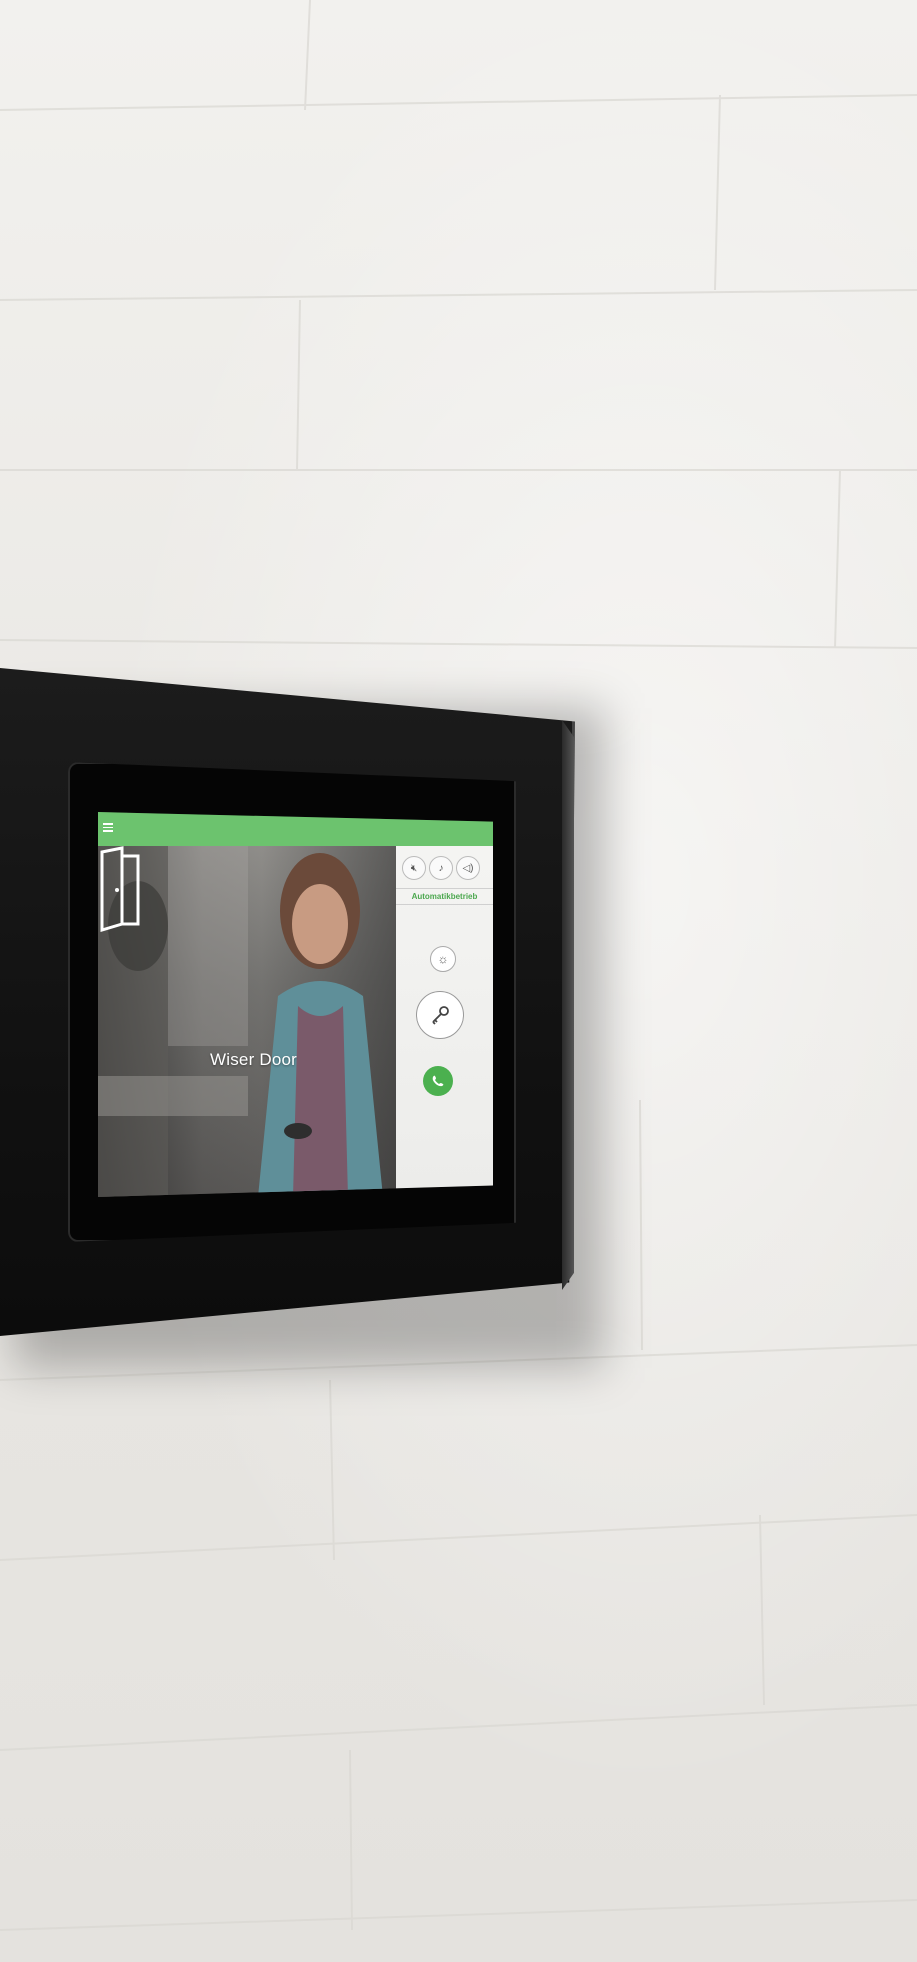 The height and width of the screenshot is (1962, 917). Describe the element at coordinates (444, 896) in the screenshot. I see `mode-label: Automatikbetrieb` at that location.